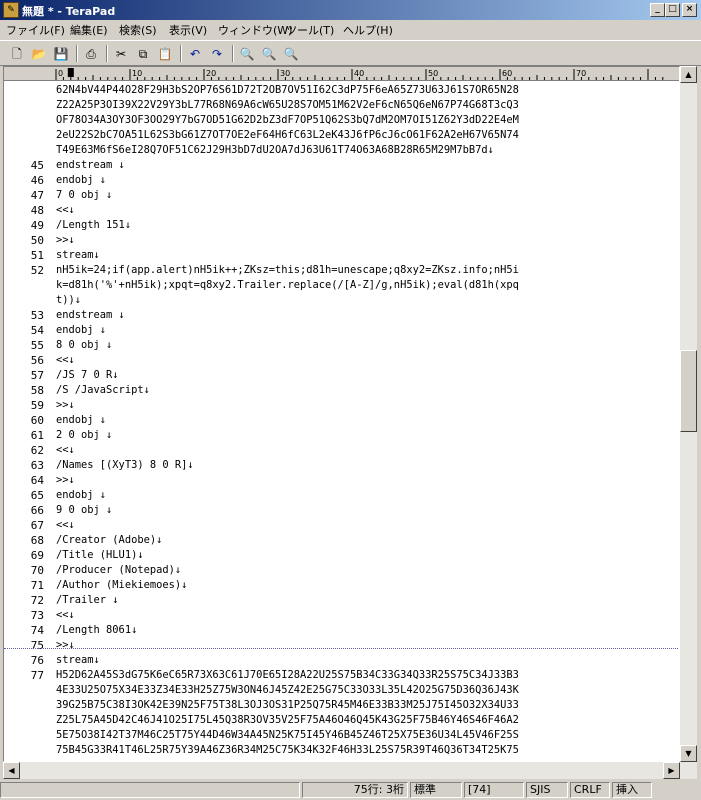 The height and width of the screenshot is (800, 701). Describe the element at coordinates (37, 225) in the screenshot. I see `line-number: 49` at that location.